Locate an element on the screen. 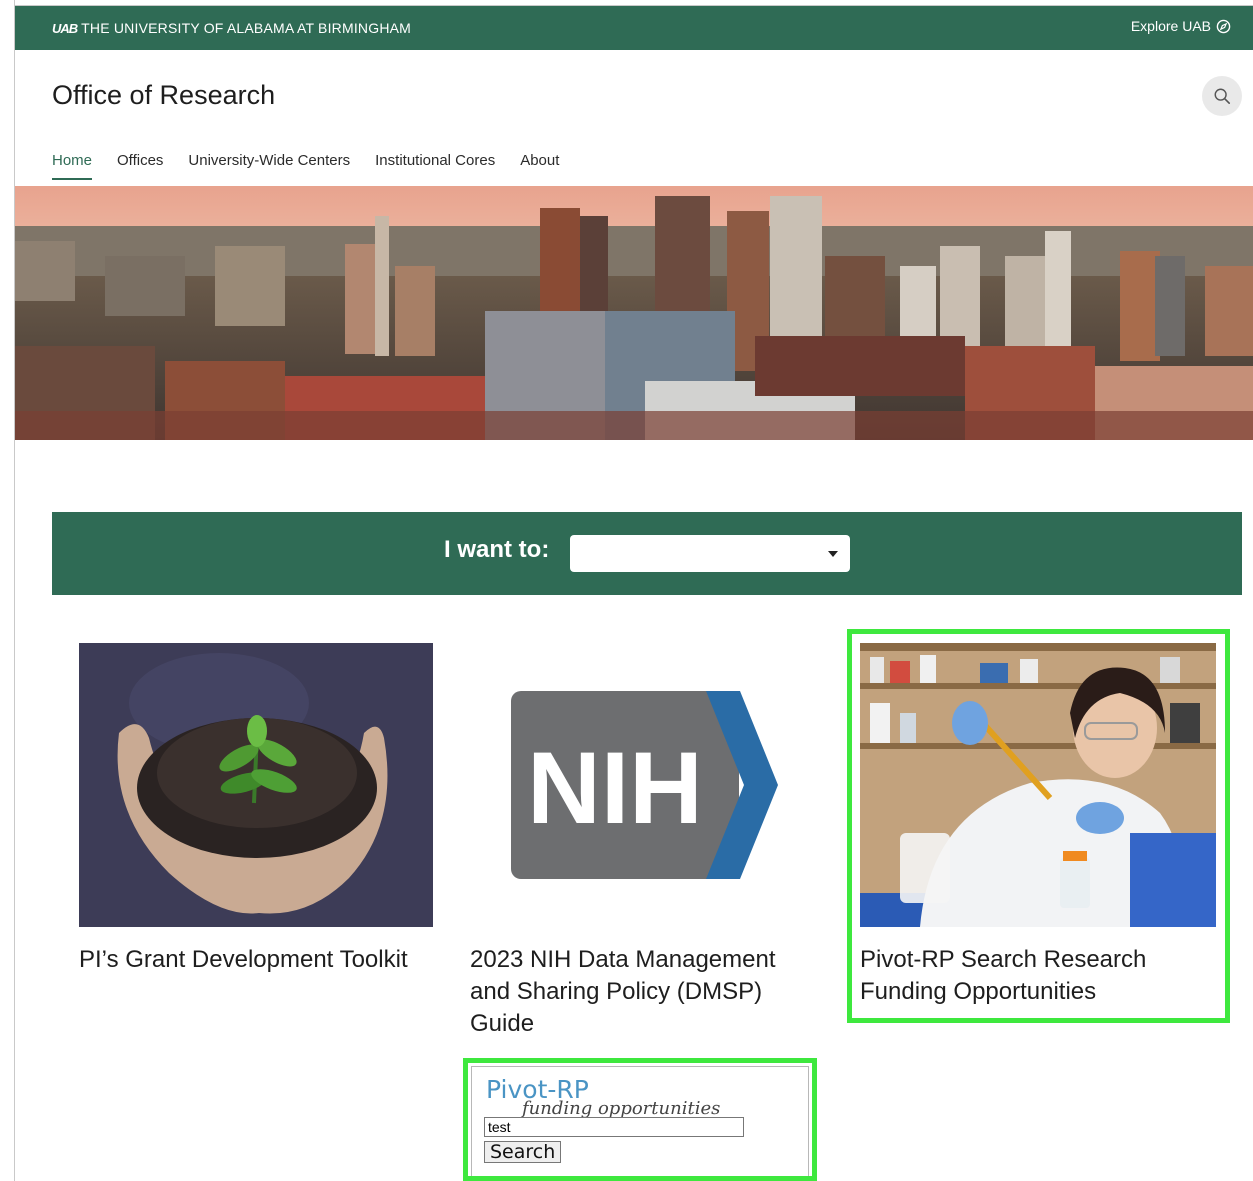 The image size is (1253, 1181). pivot-rp-image is located at coordinates (1038, 785).